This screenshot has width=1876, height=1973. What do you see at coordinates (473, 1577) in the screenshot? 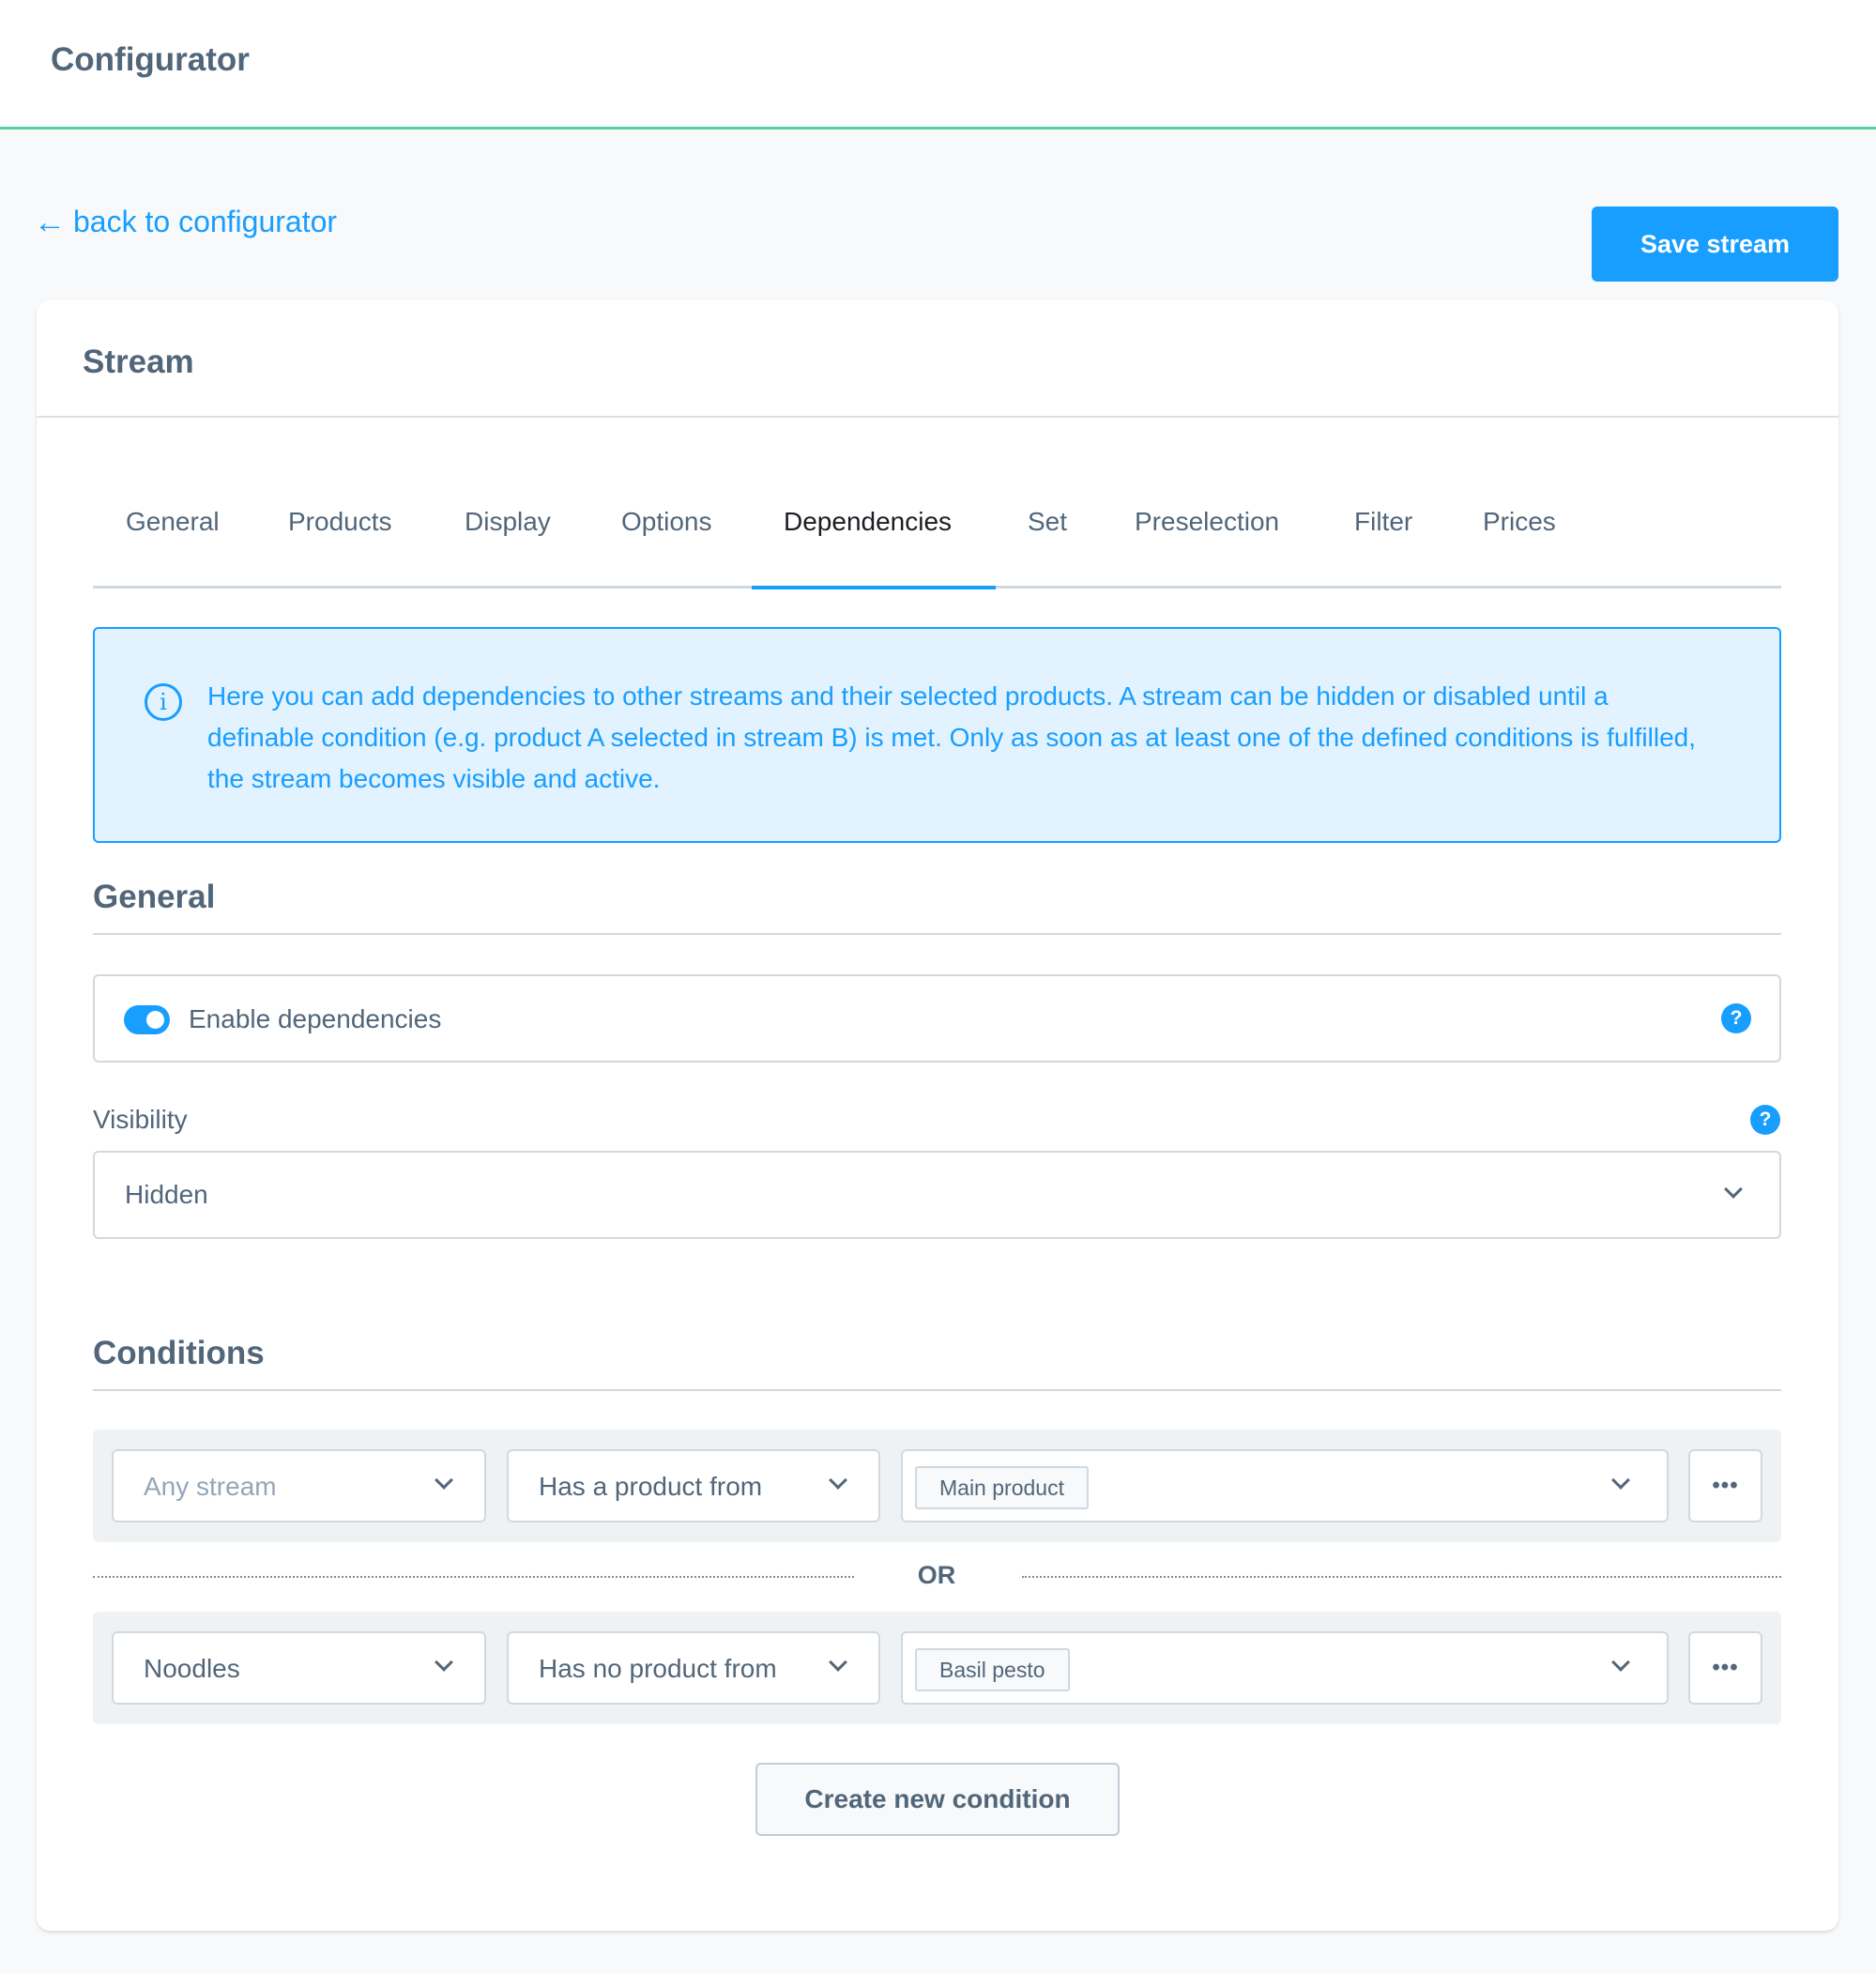
I see `or-separator-line-left` at bounding box center [473, 1577].